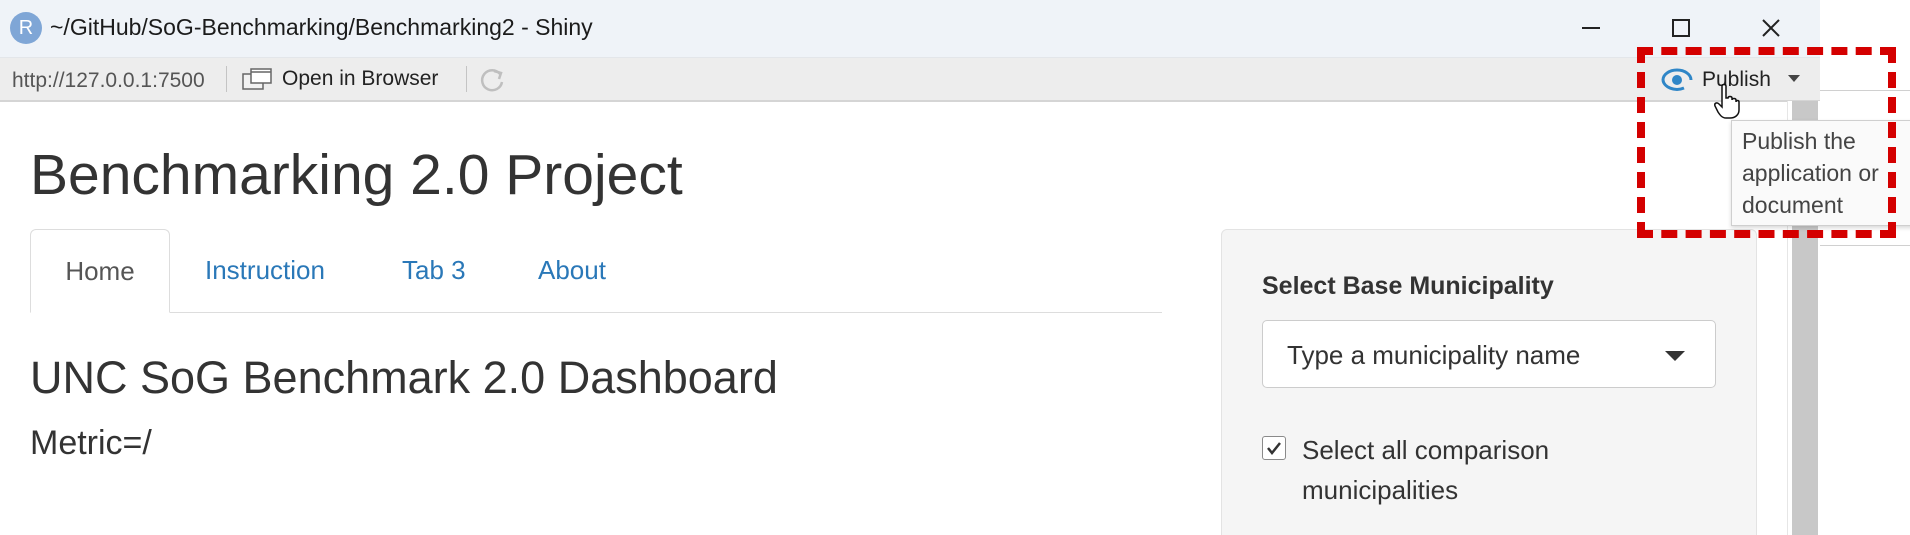  I want to click on r-logo-icon: R, so click(26, 28).